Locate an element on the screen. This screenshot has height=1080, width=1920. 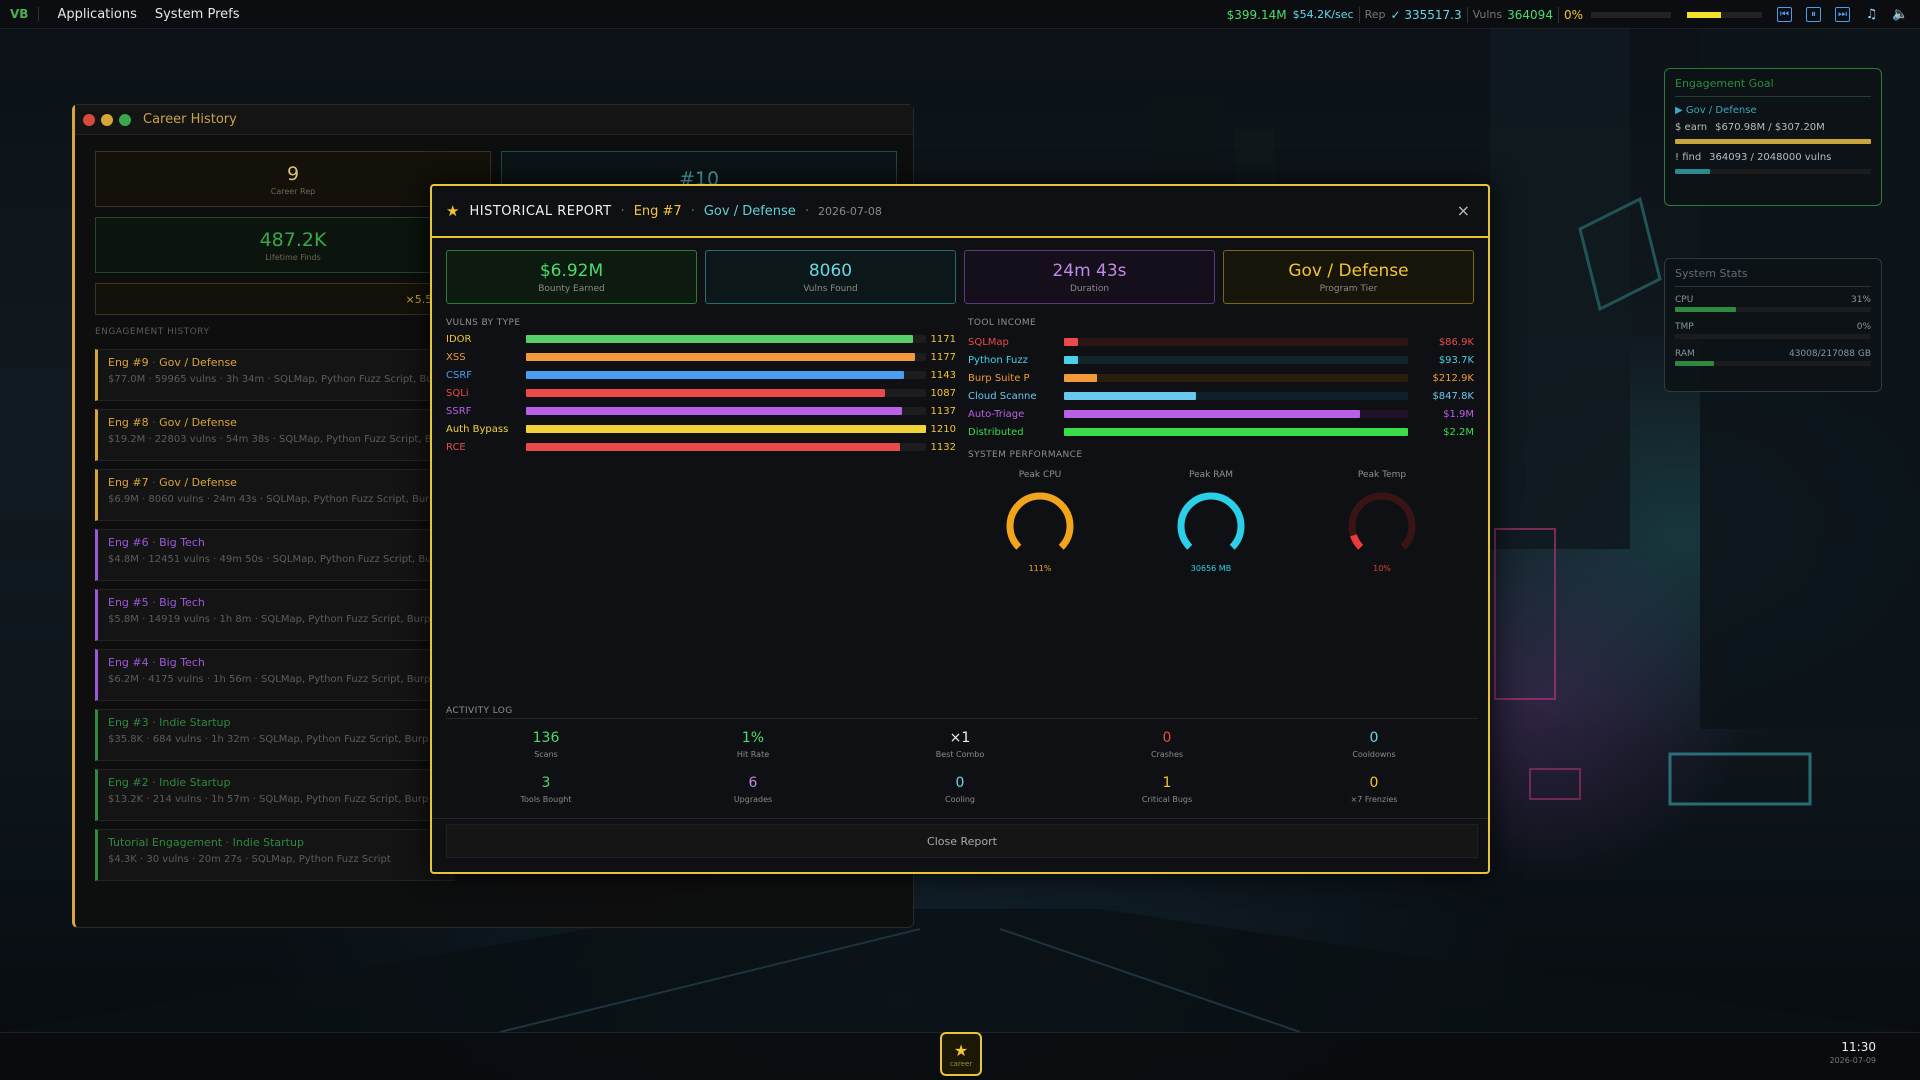
activity-value: 6 is located at coordinates (753, 783).